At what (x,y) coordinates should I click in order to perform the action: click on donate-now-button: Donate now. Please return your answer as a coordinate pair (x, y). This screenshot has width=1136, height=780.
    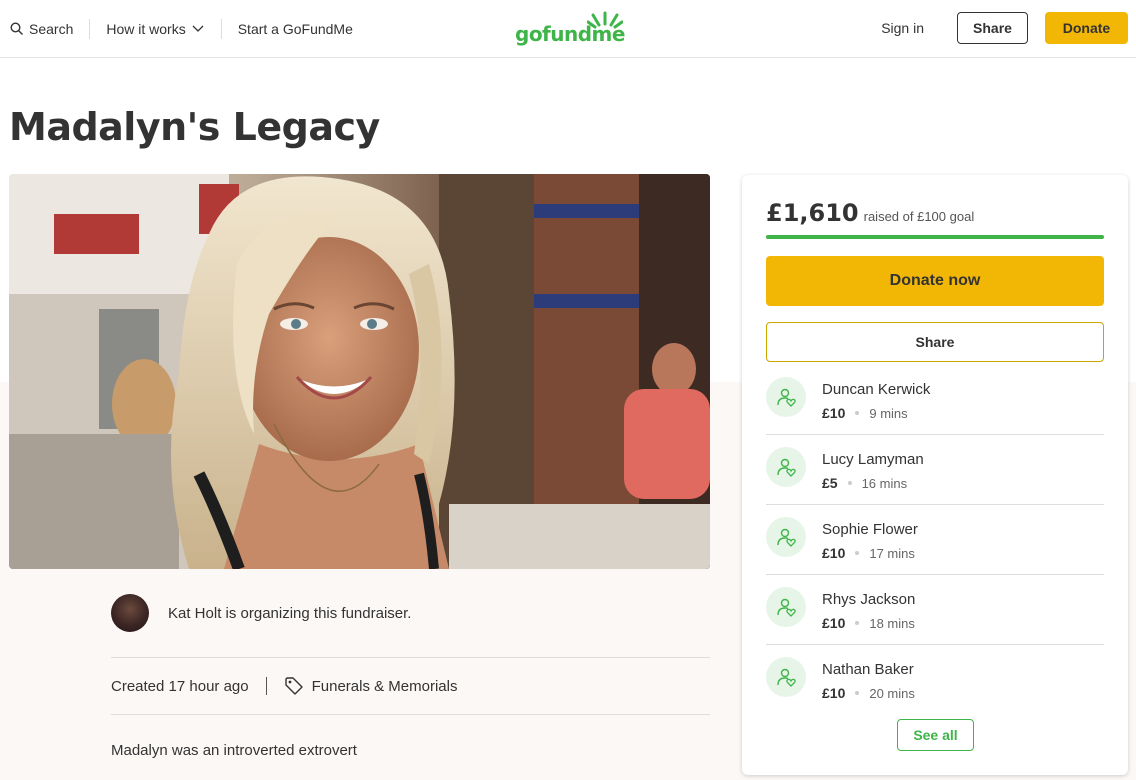
    Looking at the image, I should click on (935, 281).